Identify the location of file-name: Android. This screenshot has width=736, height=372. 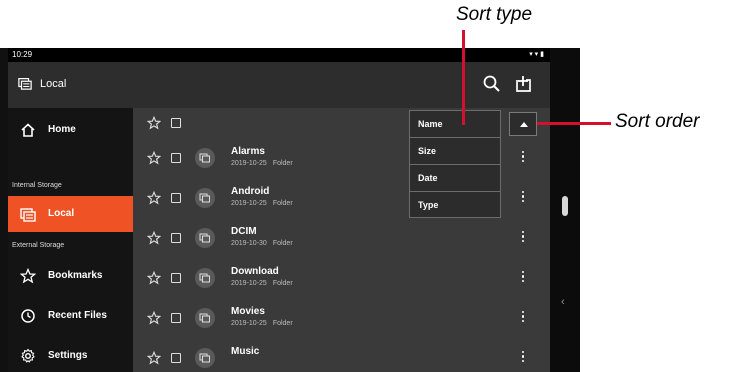
(250, 191).